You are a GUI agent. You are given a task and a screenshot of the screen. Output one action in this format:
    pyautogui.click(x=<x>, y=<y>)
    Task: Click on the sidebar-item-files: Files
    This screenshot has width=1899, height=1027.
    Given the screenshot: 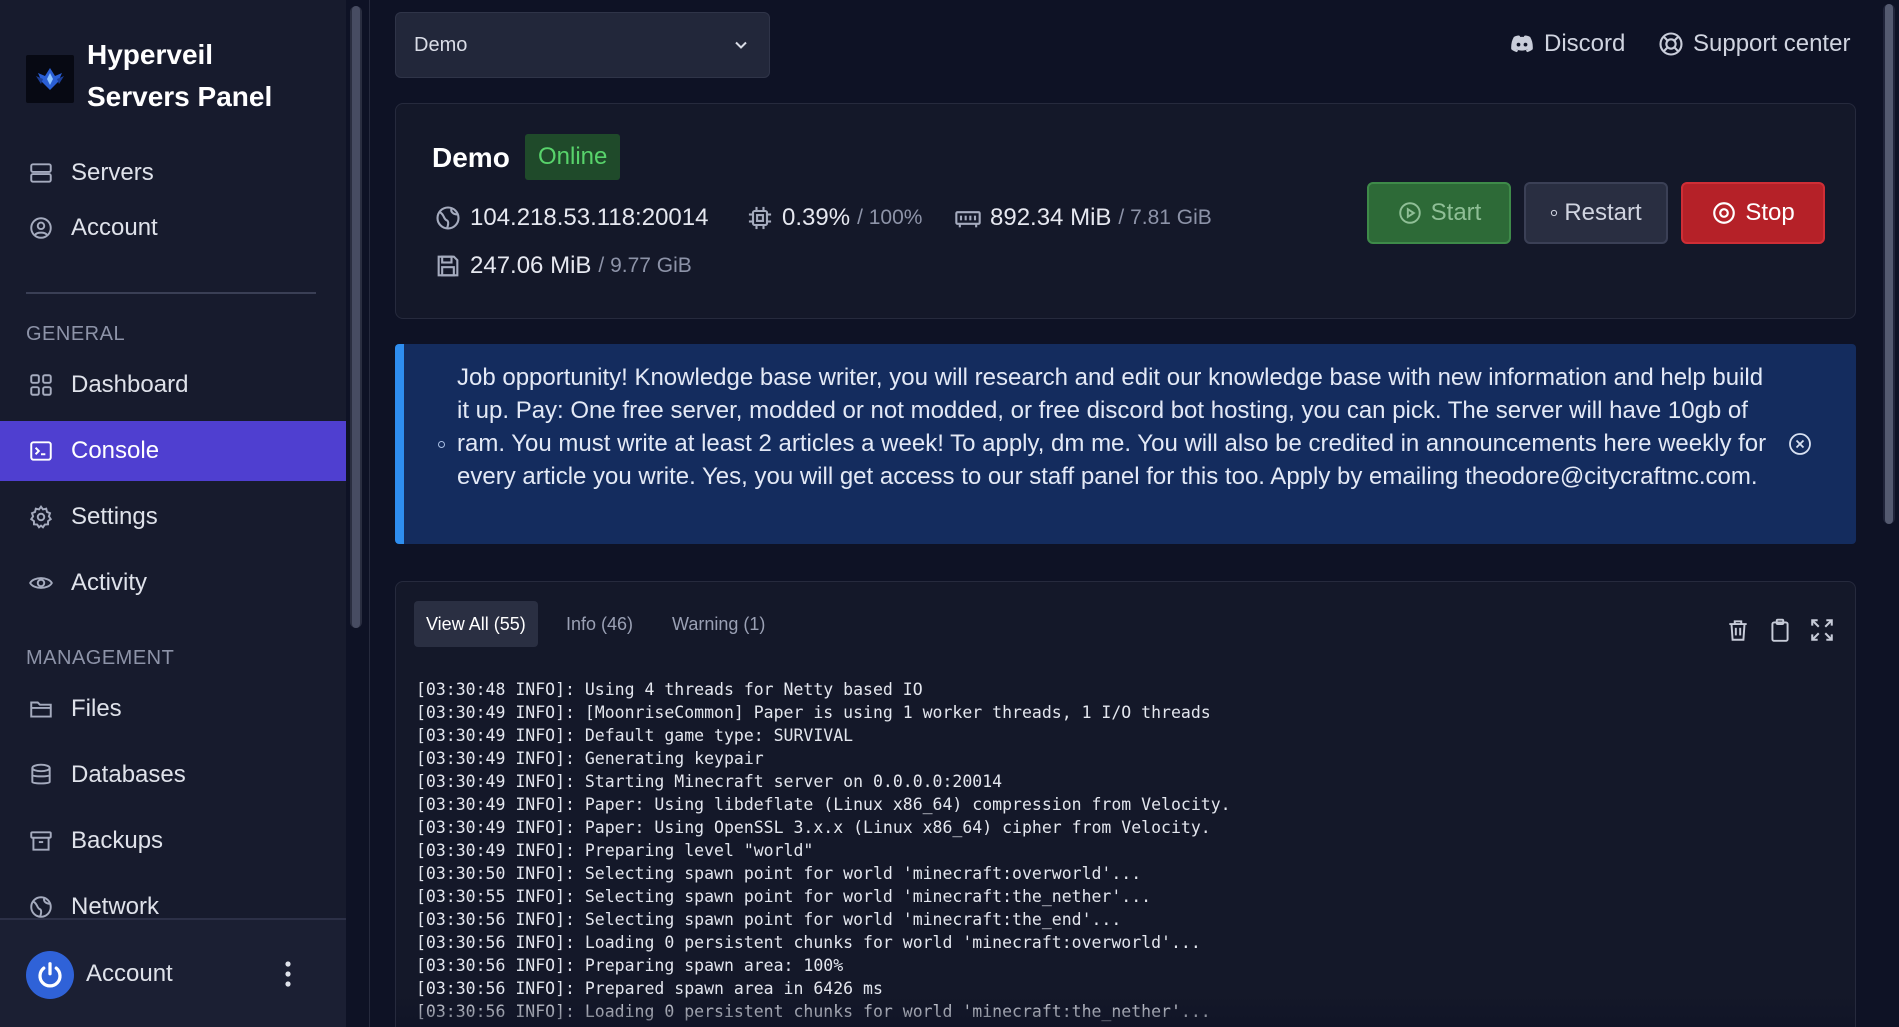 What is the action you would take?
    pyautogui.click(x=173, y=709)
    